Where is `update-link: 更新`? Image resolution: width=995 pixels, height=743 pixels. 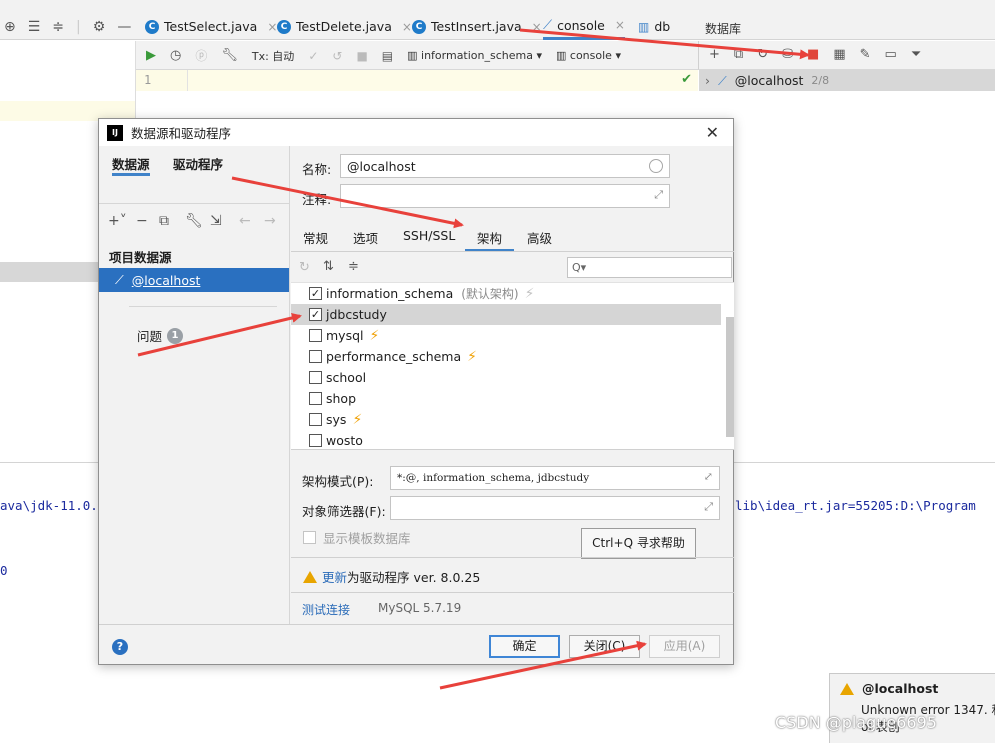
update-link: 更新 is located at coordinates (334, 576).